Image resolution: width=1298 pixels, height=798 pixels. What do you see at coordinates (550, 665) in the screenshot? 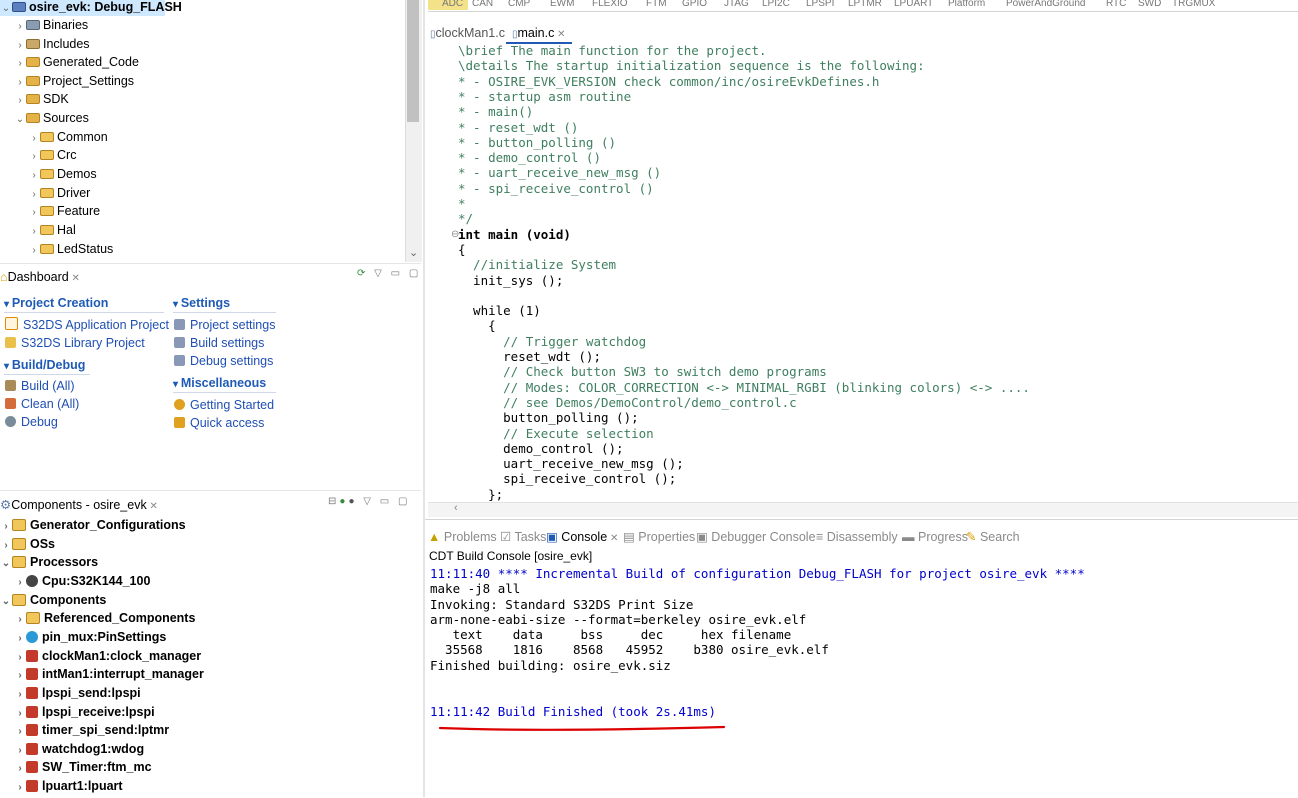
I see `console-line: Finished building: osire_evk.siz` at bounding box center [550, 665].